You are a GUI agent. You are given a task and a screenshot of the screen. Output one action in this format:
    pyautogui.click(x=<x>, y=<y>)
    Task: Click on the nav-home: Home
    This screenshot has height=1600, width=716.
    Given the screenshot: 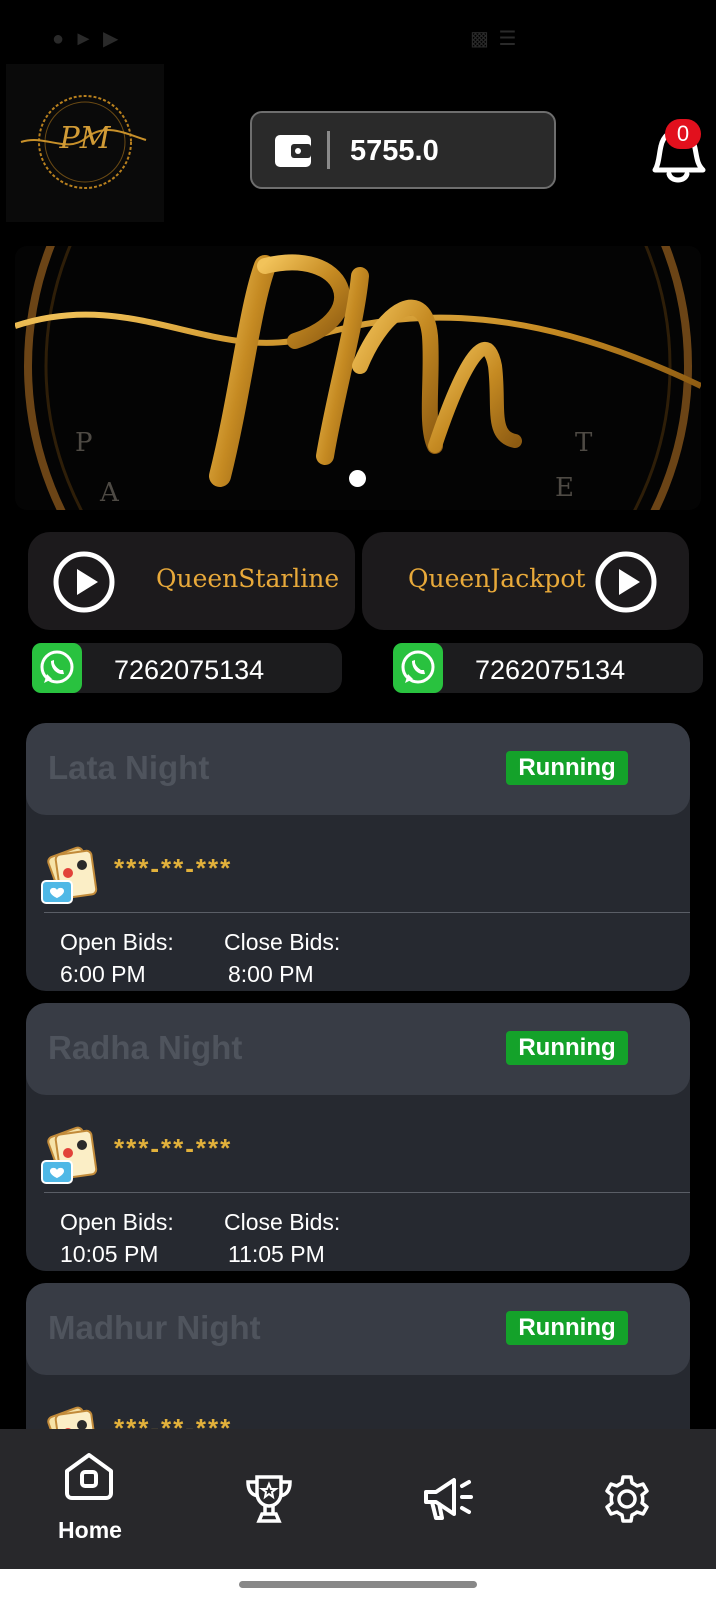 What is the action you would take?
    pyautogui.click(x=90, y=1499)
    